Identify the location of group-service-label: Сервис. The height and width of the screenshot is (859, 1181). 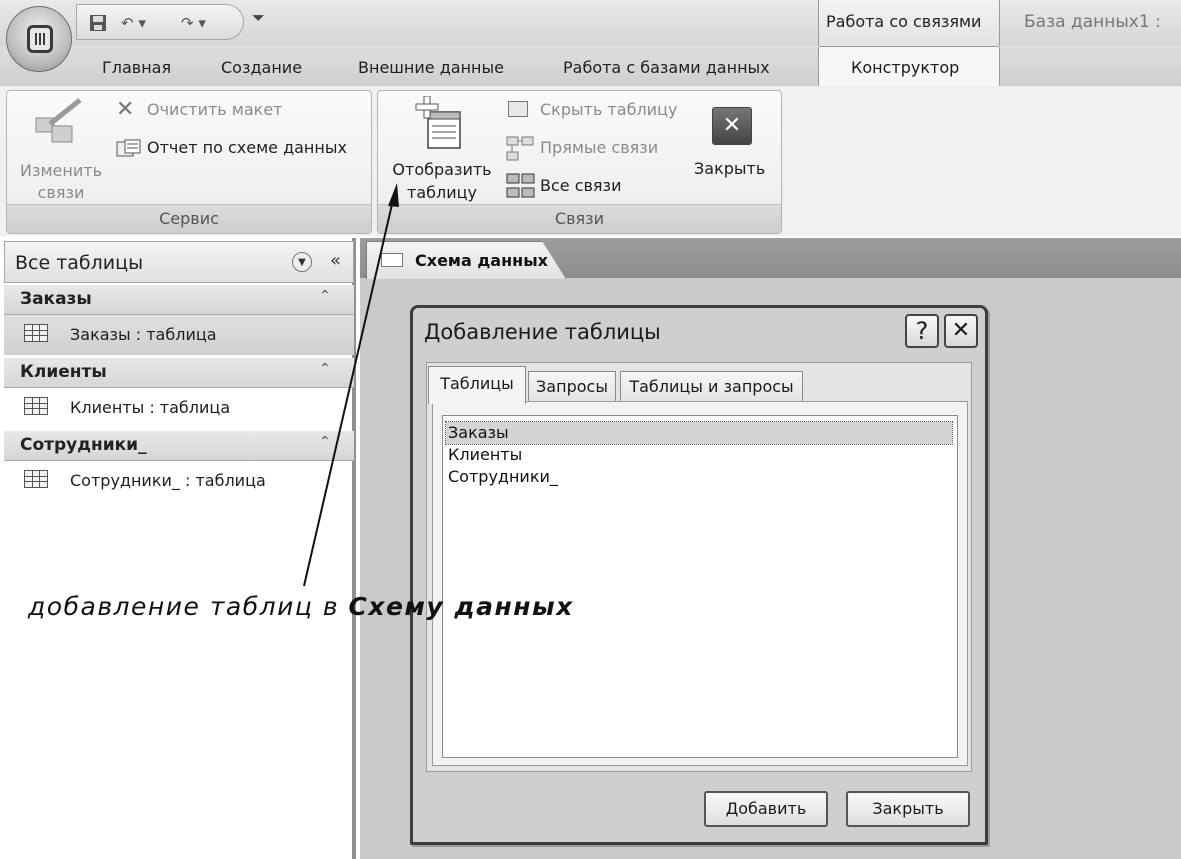
(189, 218).